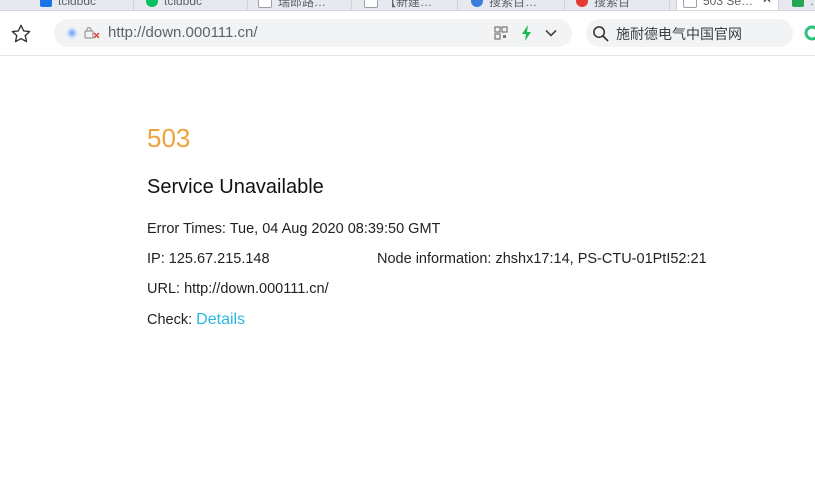  Describe the element at coordinates (313, 33) in the screenshot. I see `address-bar: http://down.000111.cn/` at that location.